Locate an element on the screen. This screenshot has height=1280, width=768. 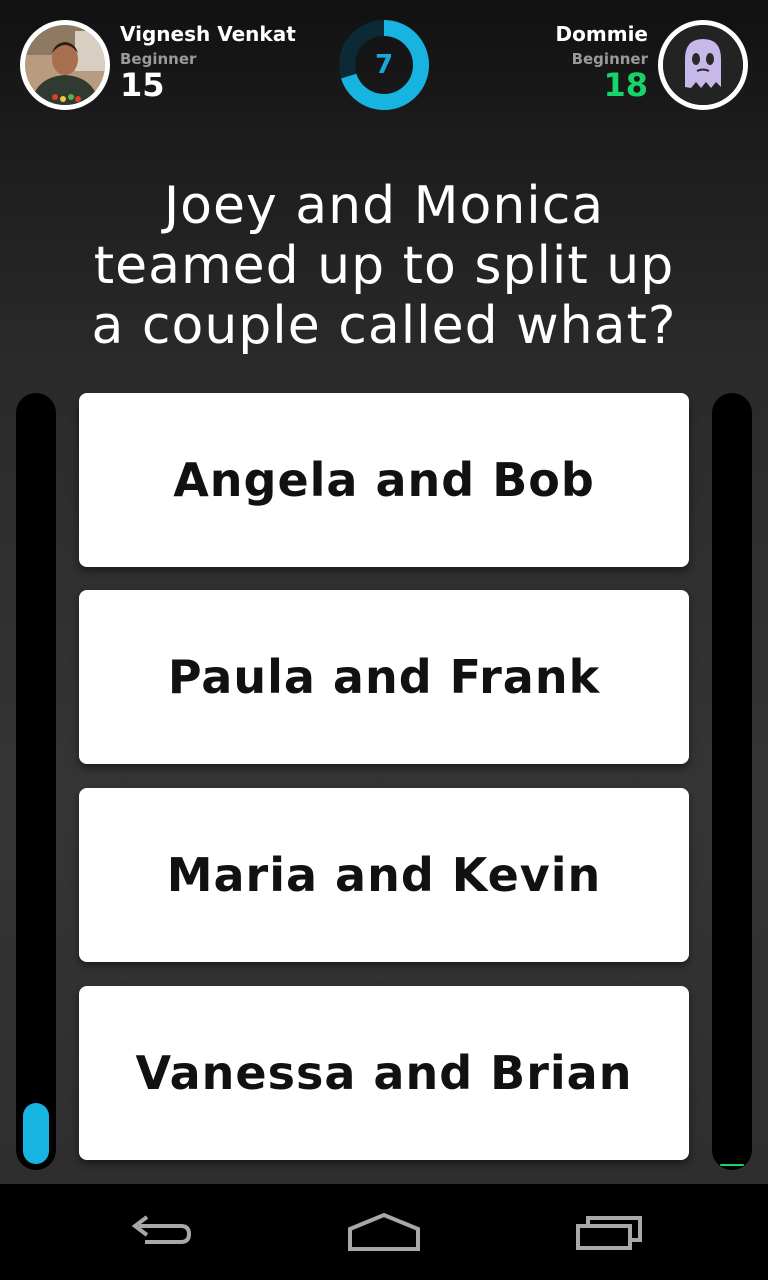
timer-seconds: 7 is located at coordinates (384, 65).